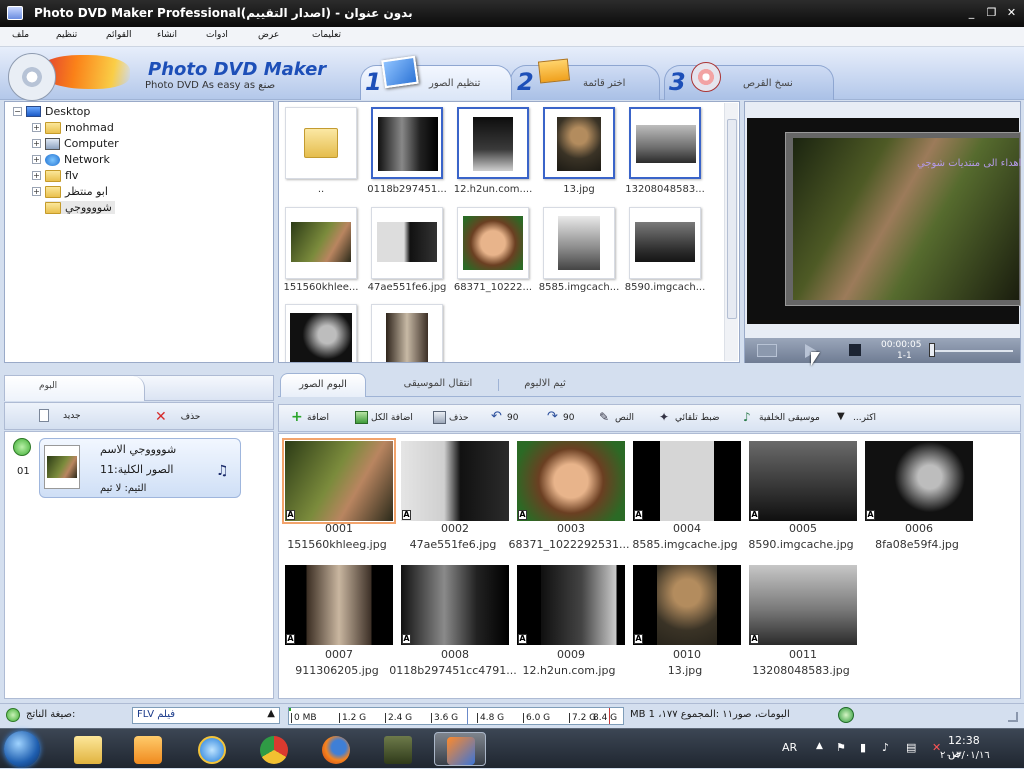 This screenshot has height=769, width=1024. I want to click on auto-adjust-button: ✦ ضبط تلقائي, so click(689, 417).